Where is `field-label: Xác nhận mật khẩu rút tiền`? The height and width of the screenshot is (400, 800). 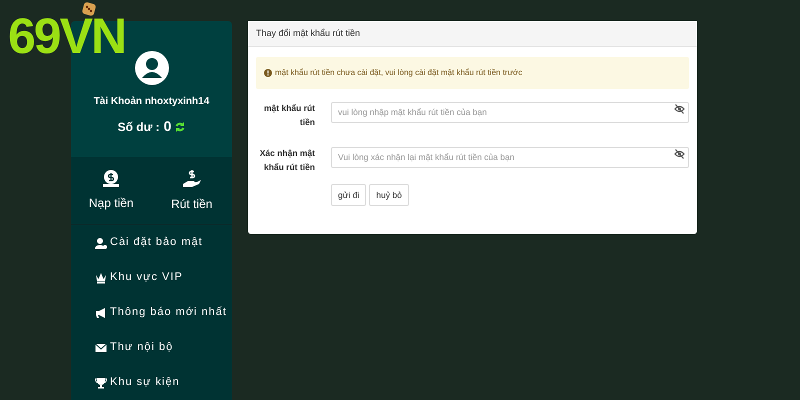 field-label: Xác nhận mật khẩu rút tiền is located at coordinates (286, 160).